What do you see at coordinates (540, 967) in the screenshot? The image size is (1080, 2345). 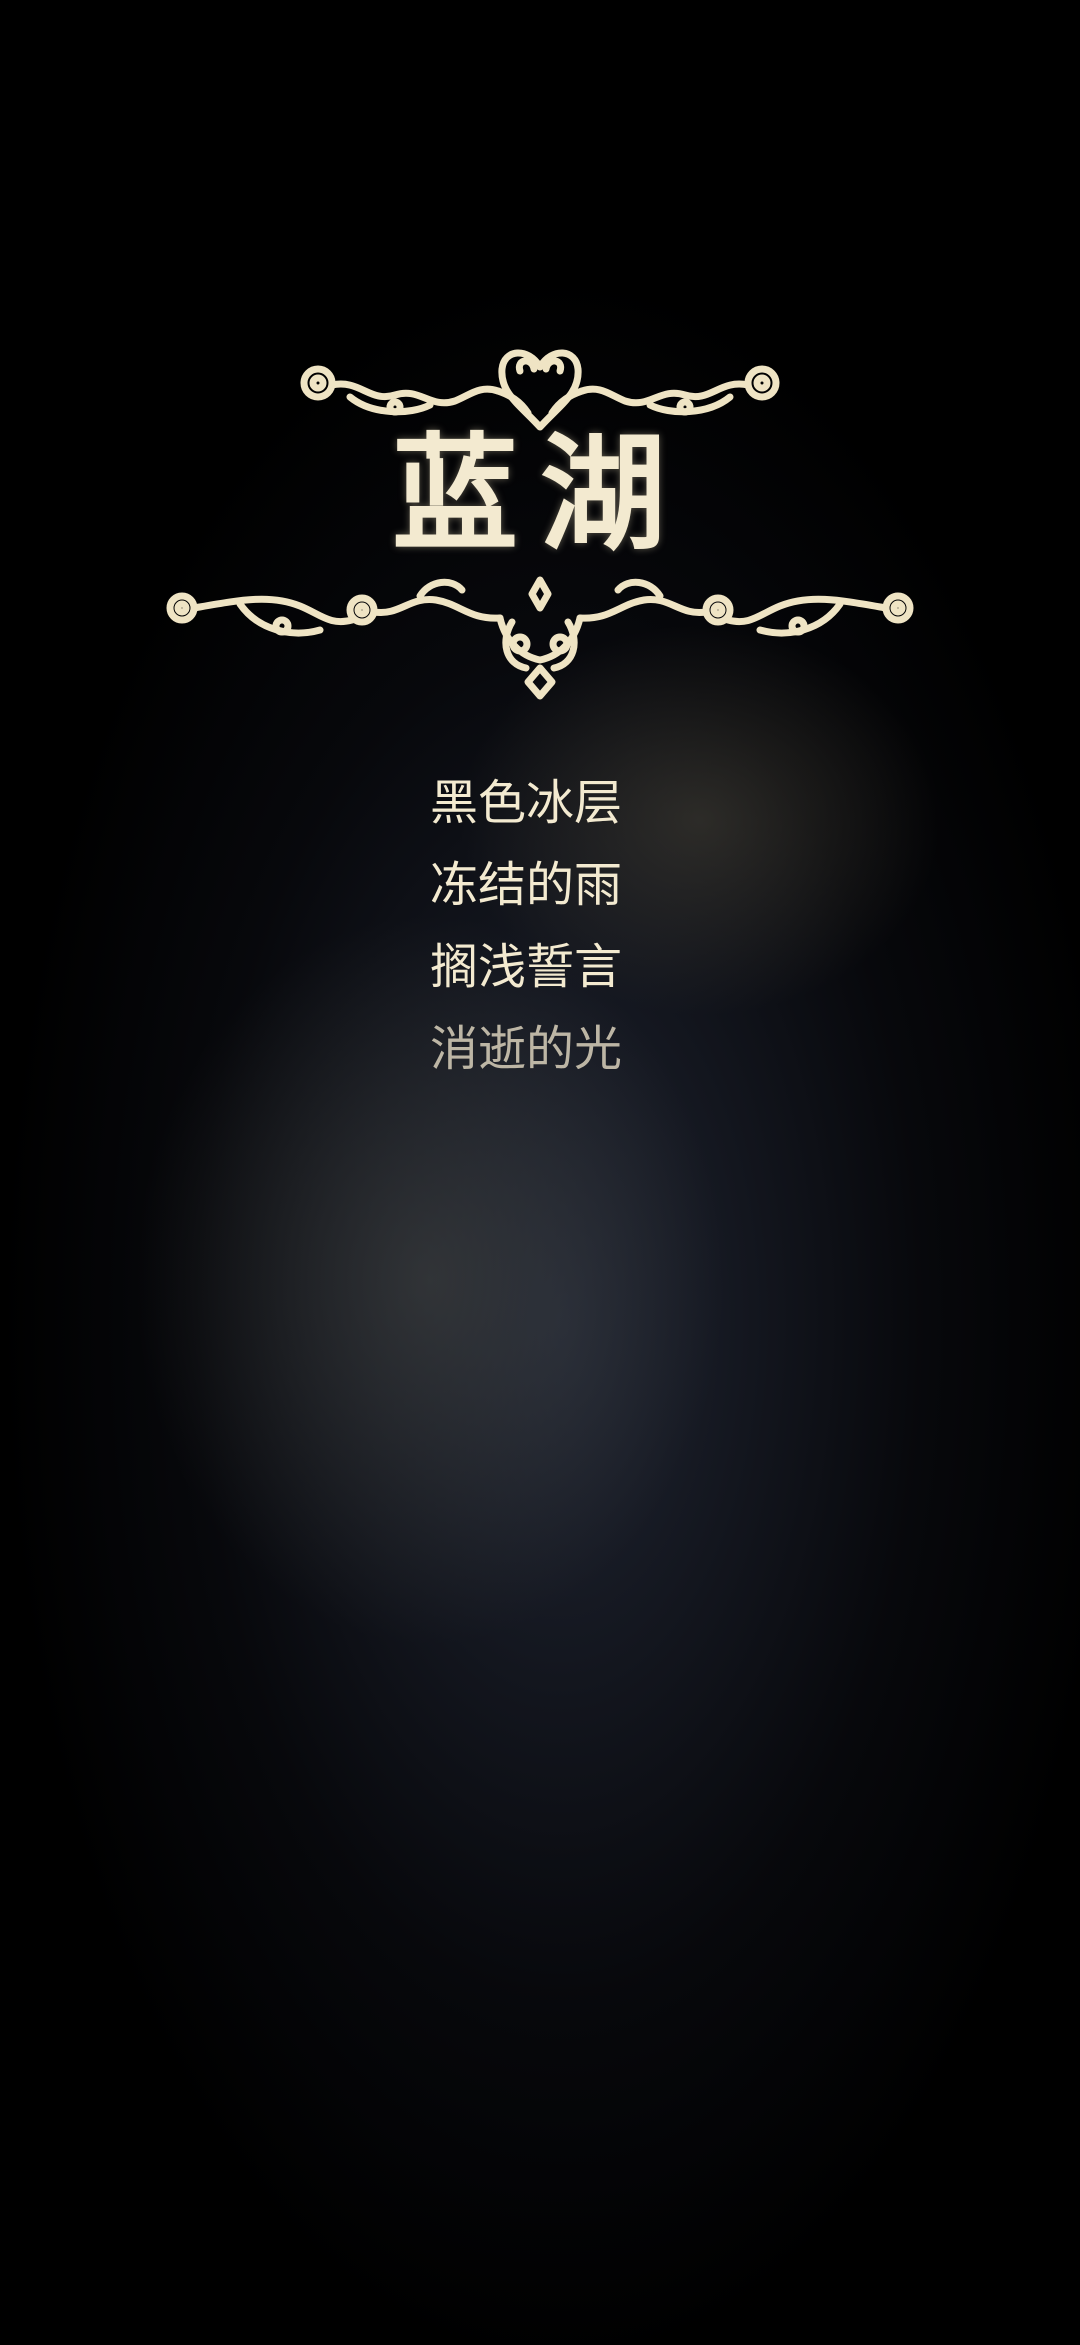 I see `menu-item-stranded-vow: 搁浅誓言` at bounding box center [540, 967].